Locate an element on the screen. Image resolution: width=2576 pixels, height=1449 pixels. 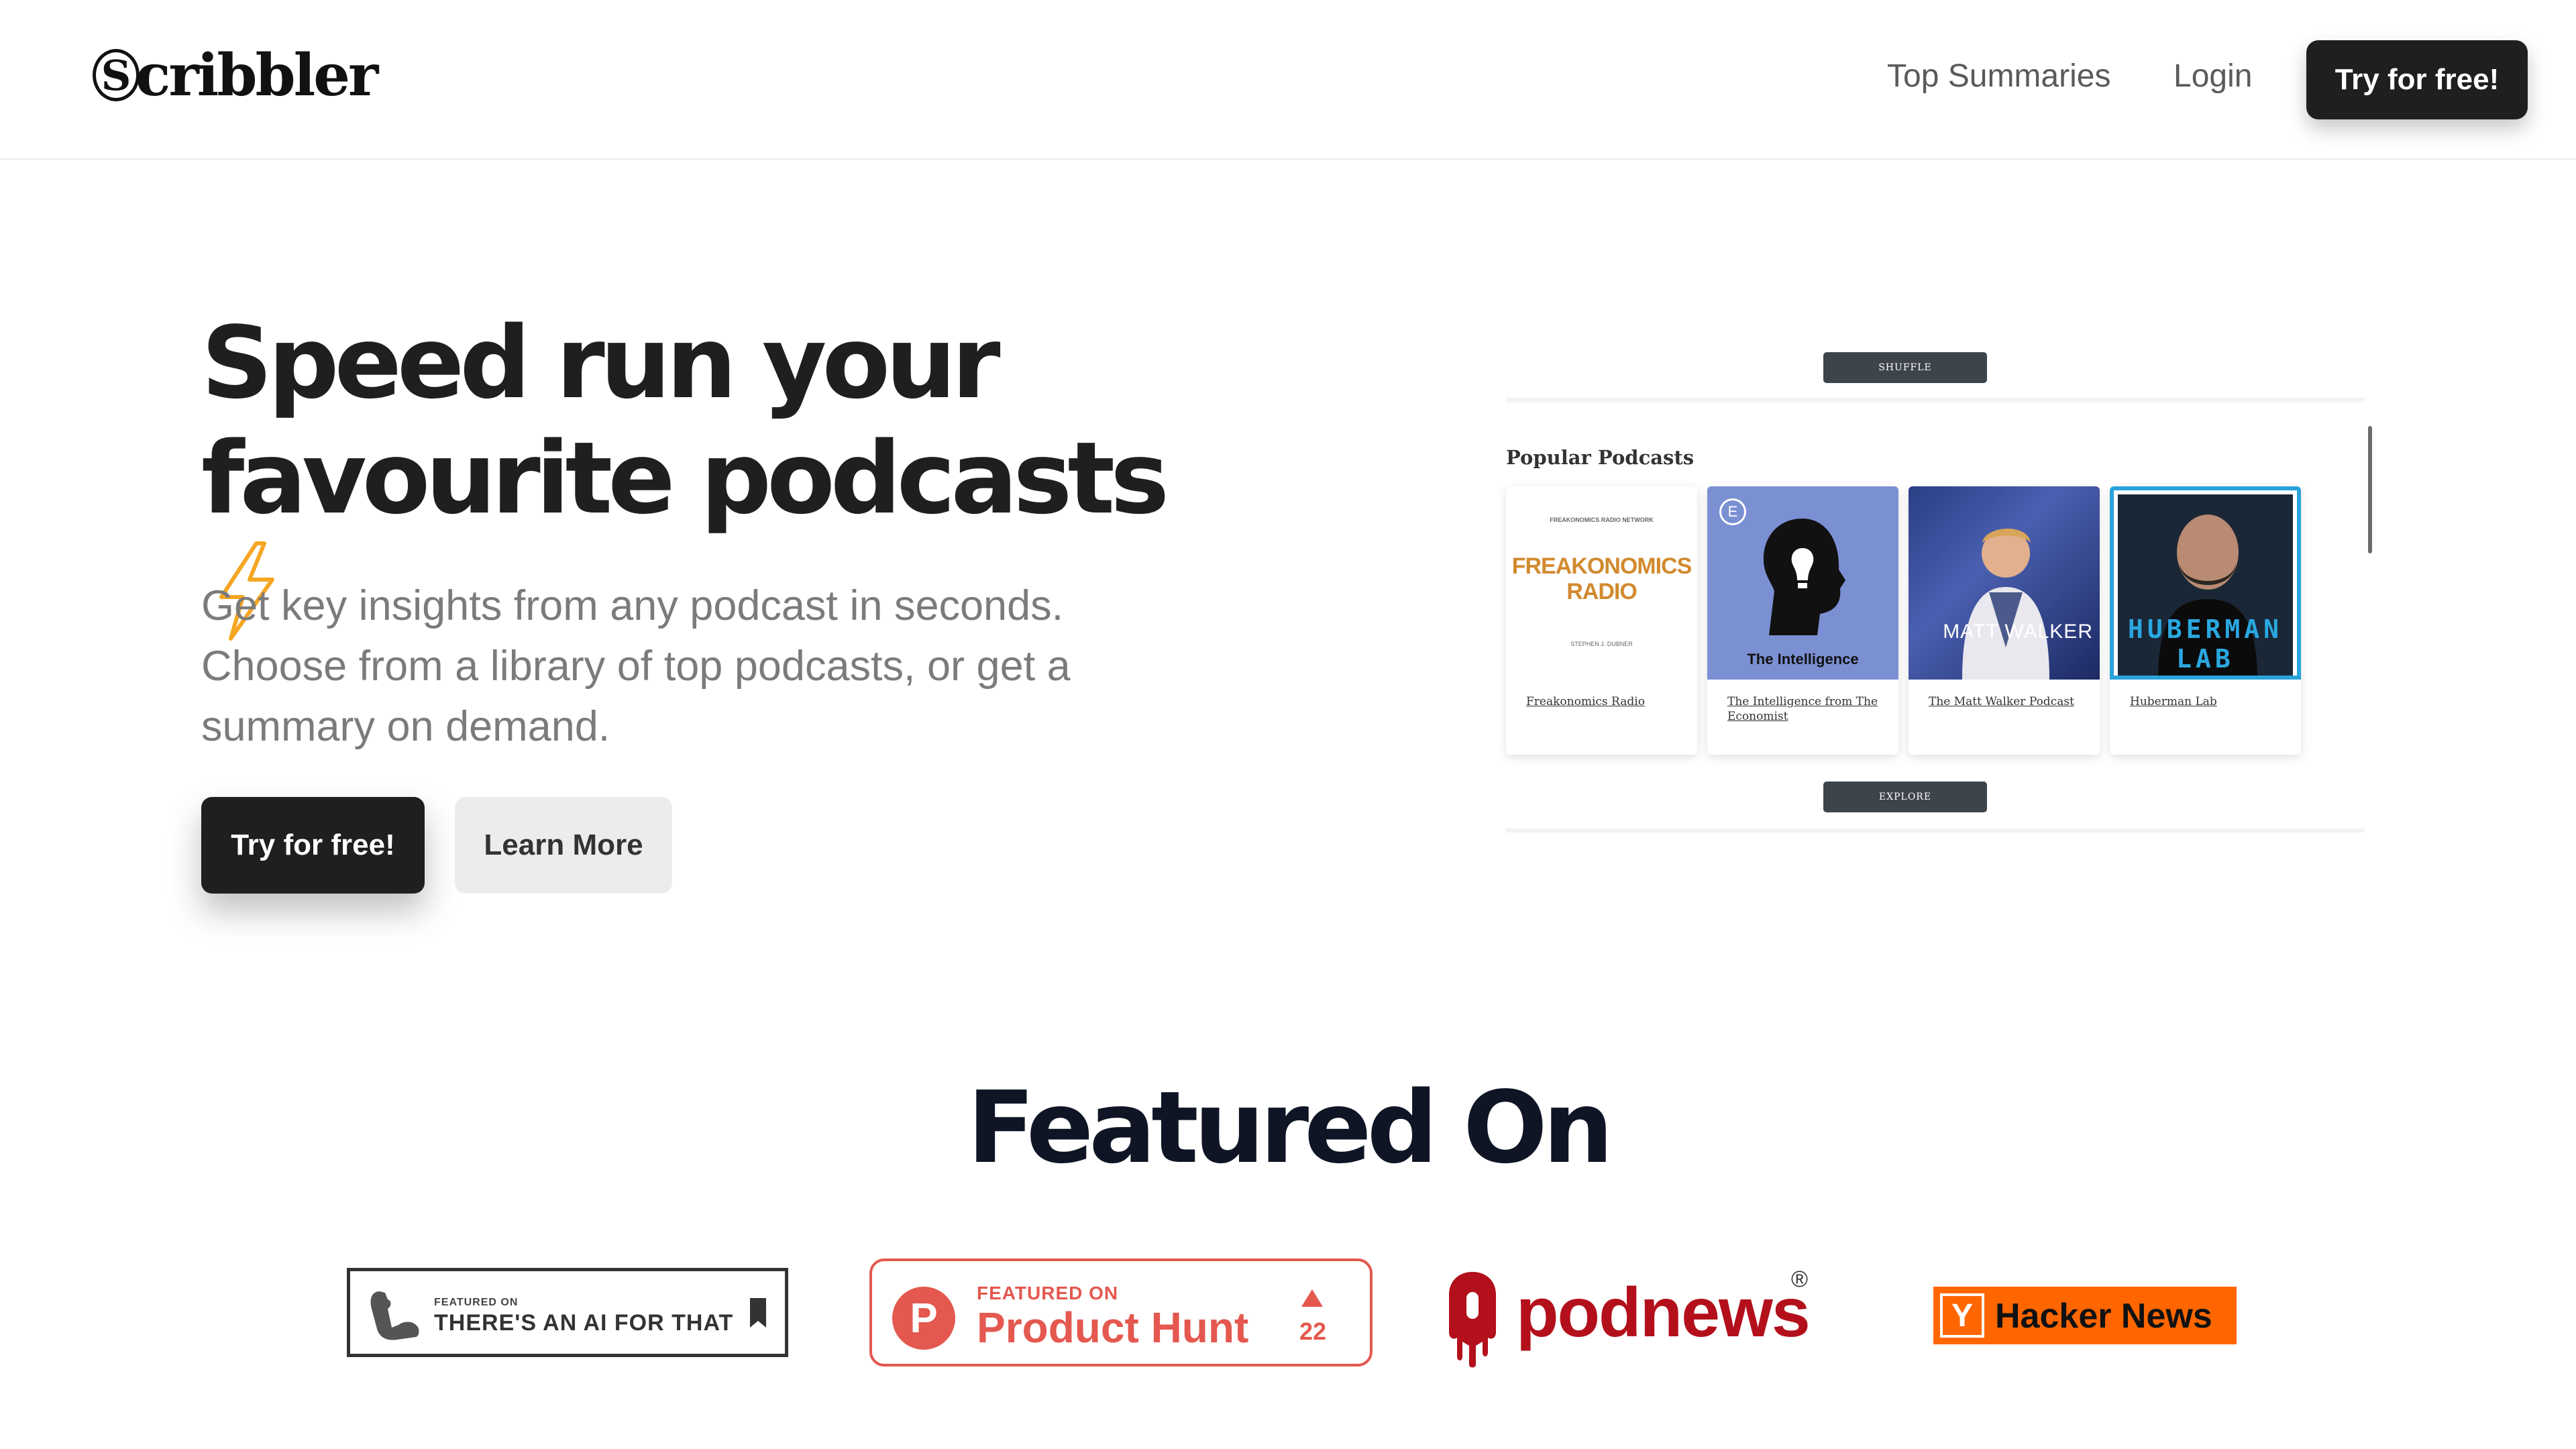
upvote-triangle-icon is located at coordinates (1312, 1298).